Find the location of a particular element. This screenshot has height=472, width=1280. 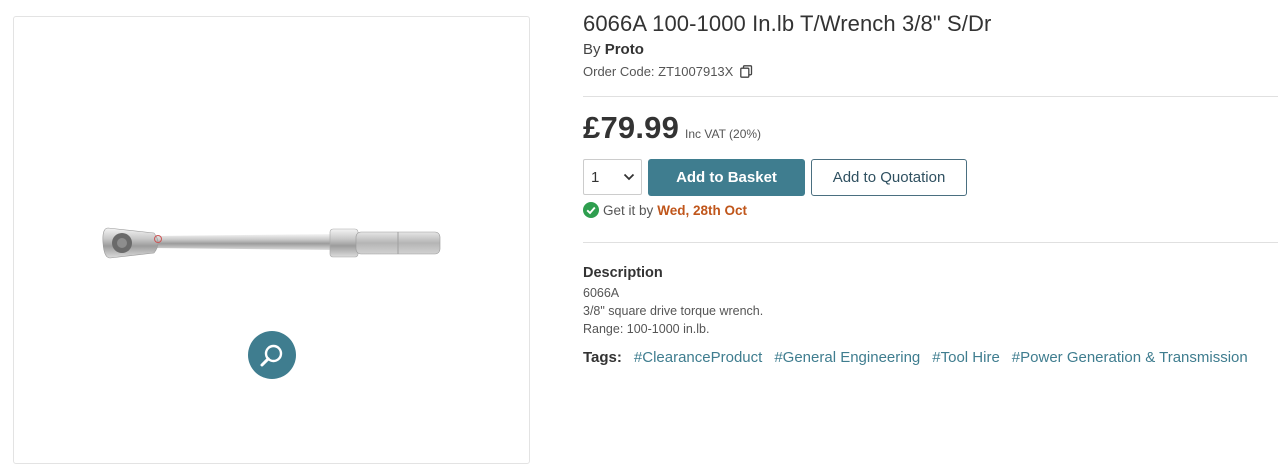

tag-link: #ClearanceProduct is located at coordinates (698, 357).